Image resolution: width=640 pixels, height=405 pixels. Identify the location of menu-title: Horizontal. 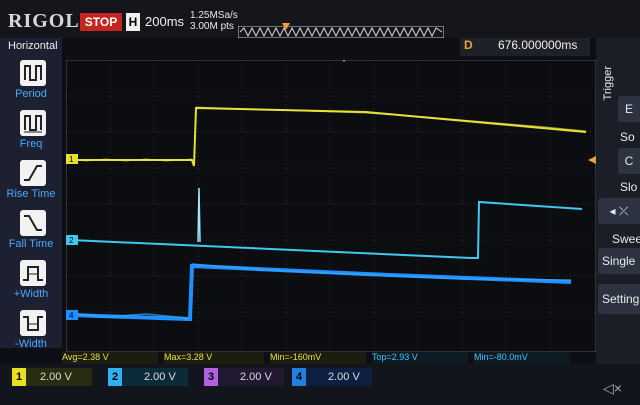
(33, 46).